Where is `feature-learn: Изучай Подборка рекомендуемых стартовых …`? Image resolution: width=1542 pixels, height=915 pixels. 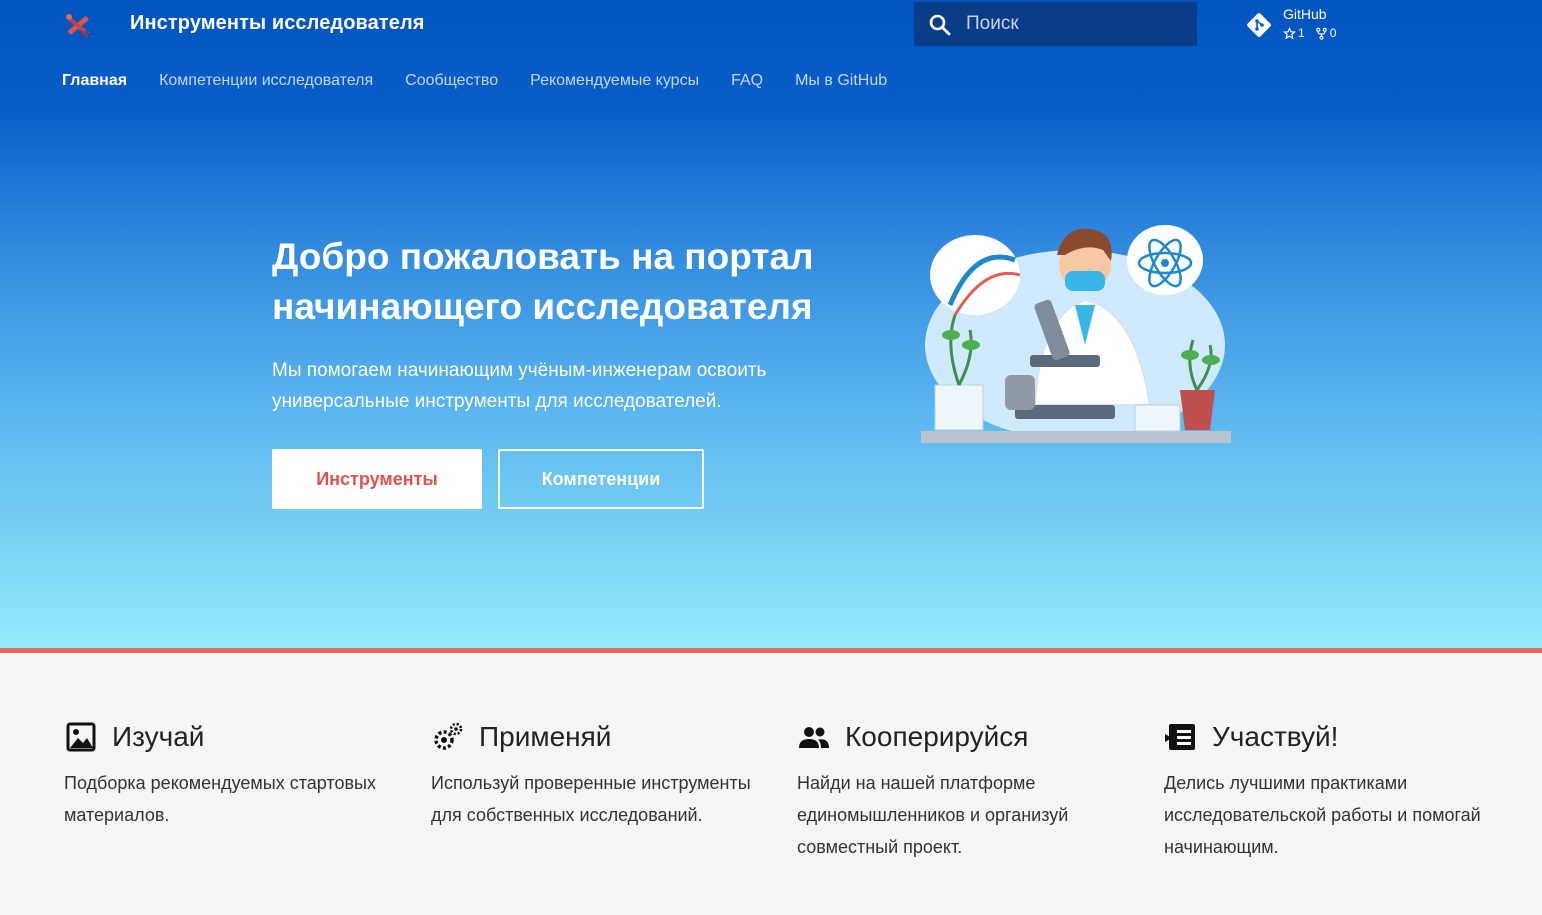 feature-learn: Изучай Подборка рекомендуемых стартовых … is located at coordinates (224, 775).